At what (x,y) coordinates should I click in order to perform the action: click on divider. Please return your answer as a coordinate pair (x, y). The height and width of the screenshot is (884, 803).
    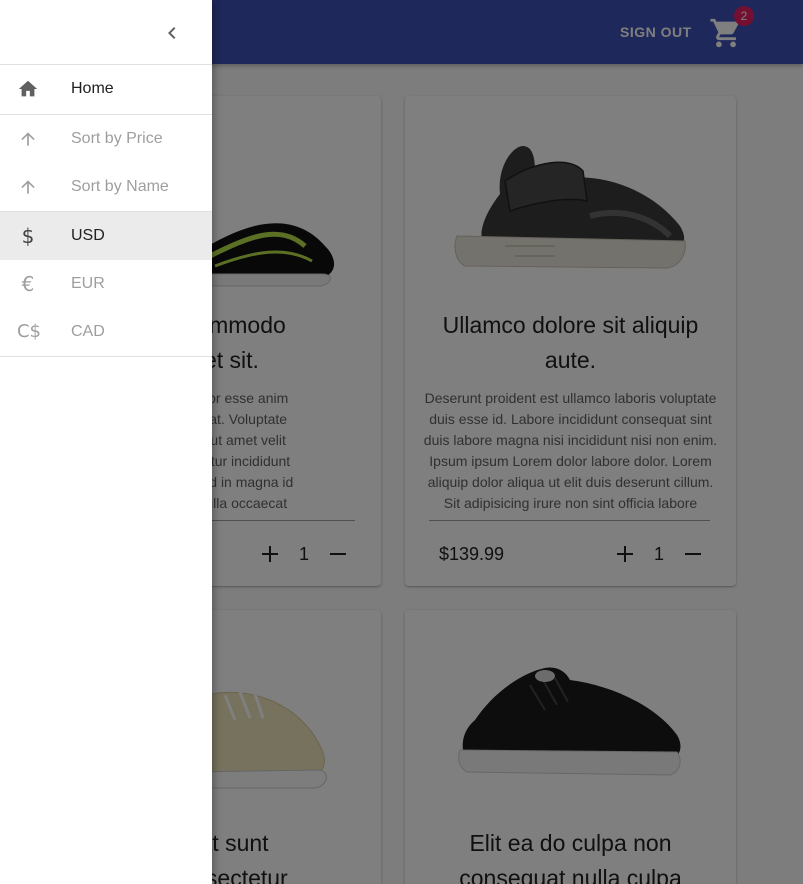
    Looking at the image, I should click on (106, 356).